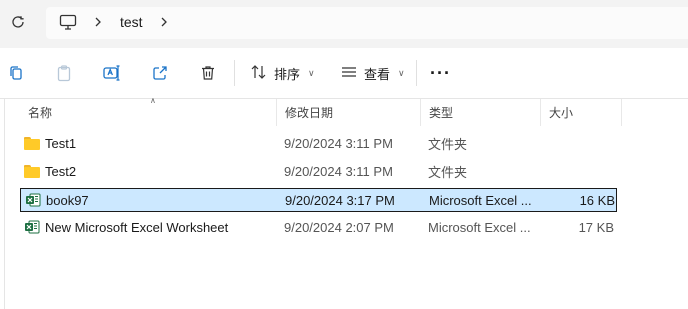  Describe the element at coordinates (349, 73) in the screenshot. I see `view-icon` at that location.